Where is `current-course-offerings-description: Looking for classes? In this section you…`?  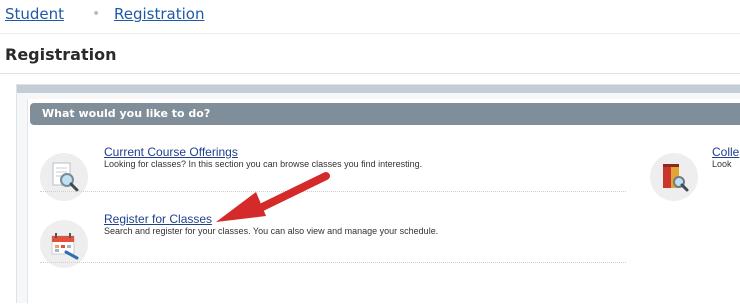
current-course-offerings-description: Looking for classes? In this section you… is located at coordinates (263, 164).